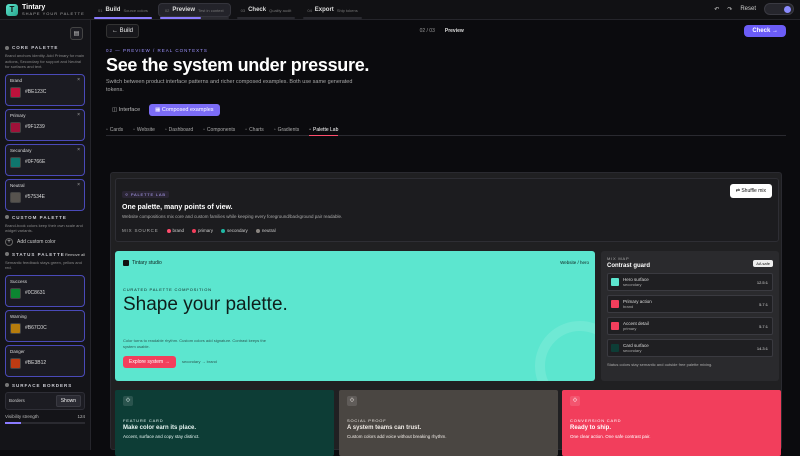 Image resolution: width=800 pixels, height=456 pixels. Describe the element at coordinates (123, 31) in the screenshot. I see `back-build-button: ← Build` at that location.